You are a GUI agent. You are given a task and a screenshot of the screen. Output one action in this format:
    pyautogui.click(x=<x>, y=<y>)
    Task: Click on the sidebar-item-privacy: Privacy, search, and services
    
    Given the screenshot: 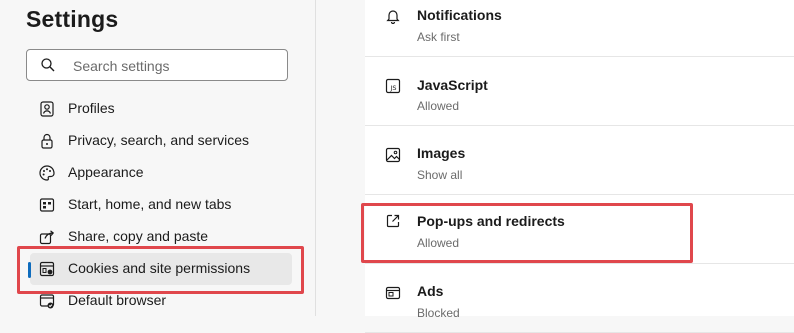 What is the action you would take?
    pyautogui.click(x=161, y=141)
    